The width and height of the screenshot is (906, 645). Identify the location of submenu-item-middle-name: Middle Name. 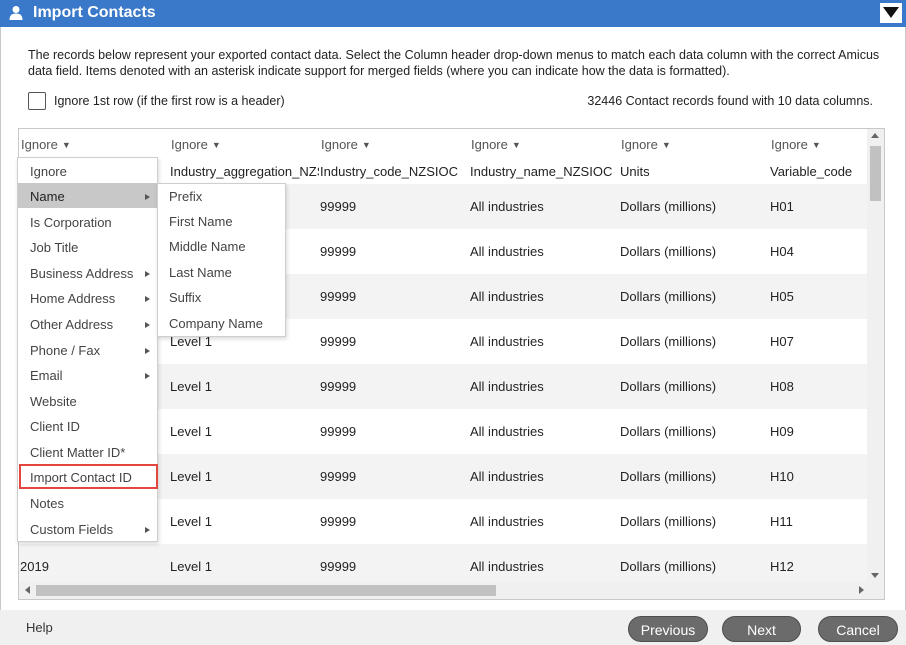
(221, 246).